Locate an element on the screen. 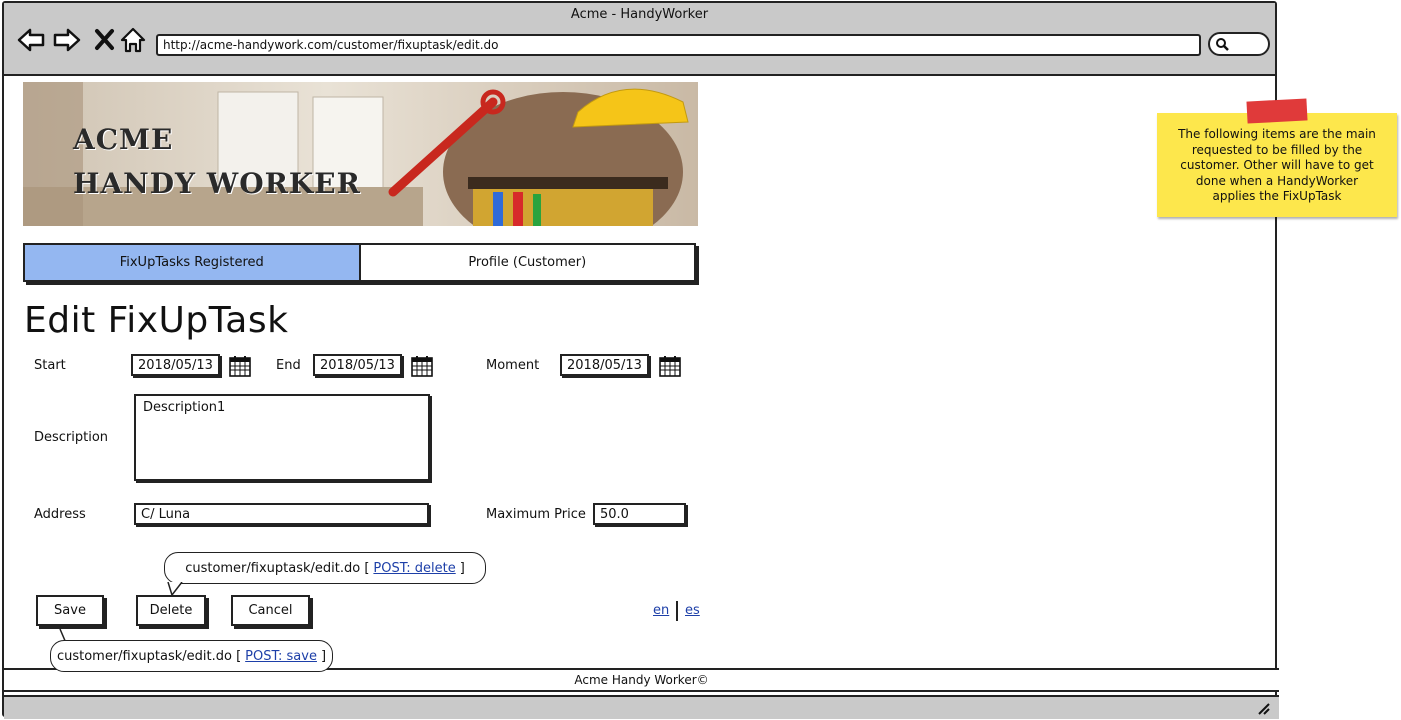 This screenshot has height=720, width=1401. description-textarea: Description1 is located at coordinates (282, 437).